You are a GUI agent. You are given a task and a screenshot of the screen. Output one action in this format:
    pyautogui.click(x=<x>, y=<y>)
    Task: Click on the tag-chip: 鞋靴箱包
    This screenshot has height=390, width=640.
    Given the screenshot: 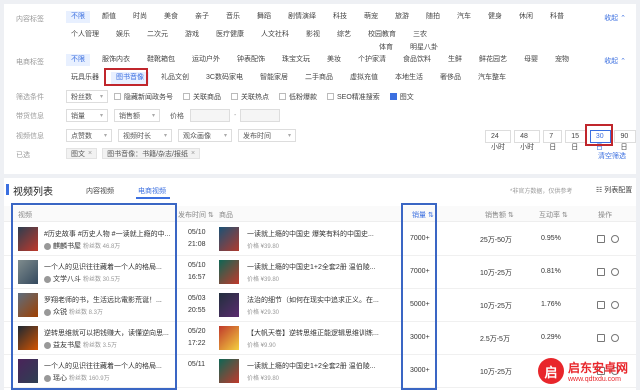 What is the action you would take?
    pyautogui.click(x=161, y=60)
    